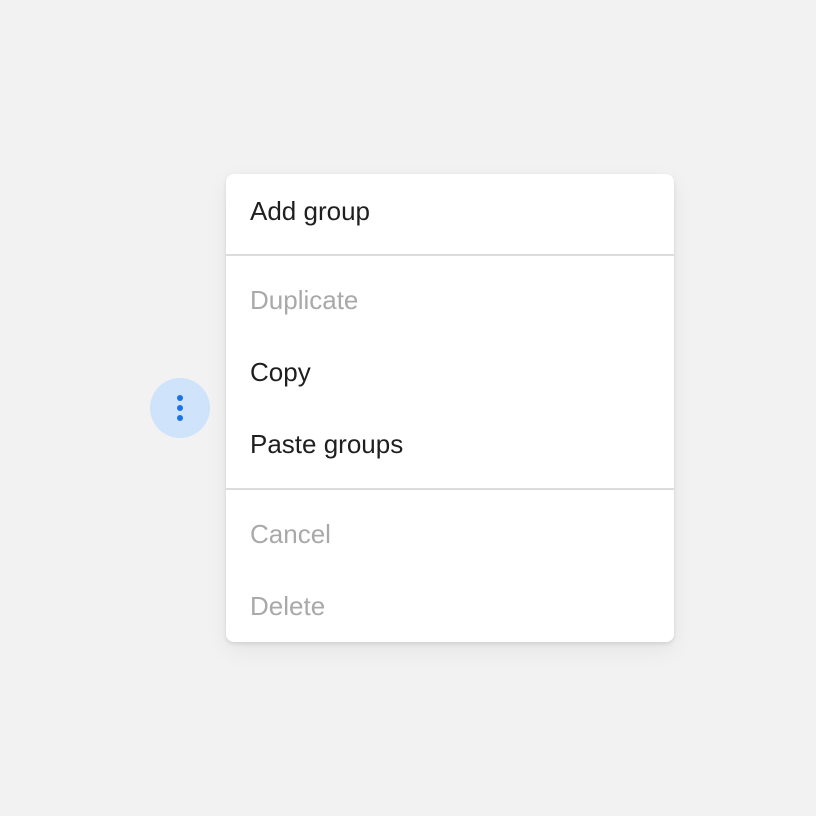  What do you see at coordinates (288, 605) in the screenshot?
I see `menu-item-label: Delete` at bounding box center [288, 605].